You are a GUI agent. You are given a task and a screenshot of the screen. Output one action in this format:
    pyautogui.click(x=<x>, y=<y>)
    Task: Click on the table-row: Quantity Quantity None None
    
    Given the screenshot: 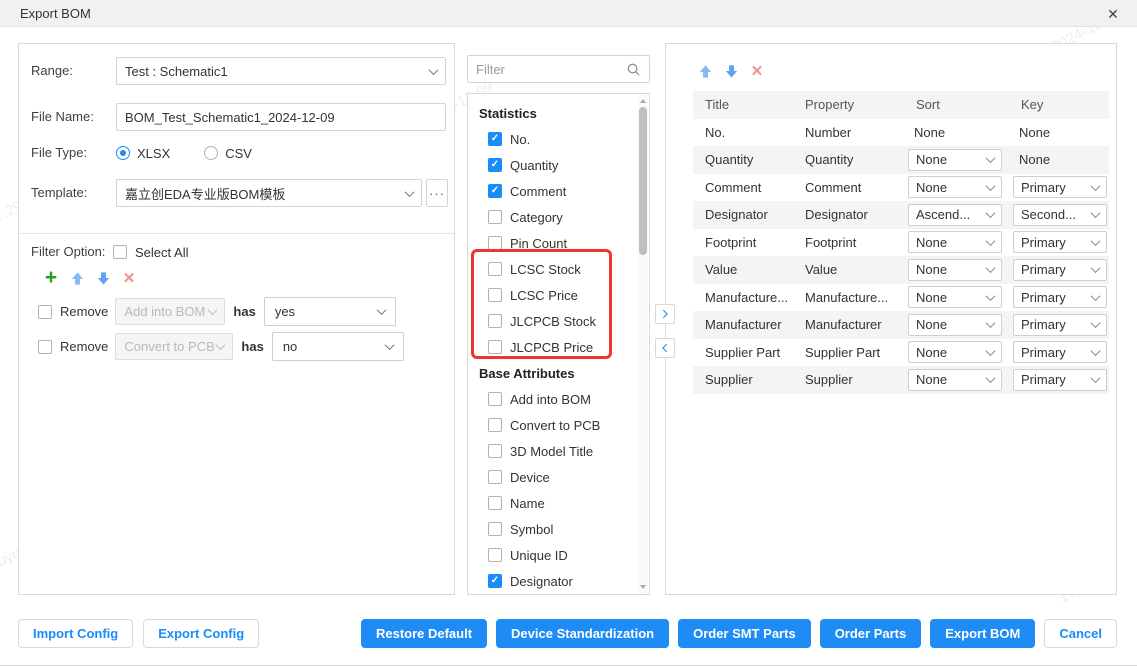 What is the action you would take?
    pyautogui.click(x=901, y=160)
    